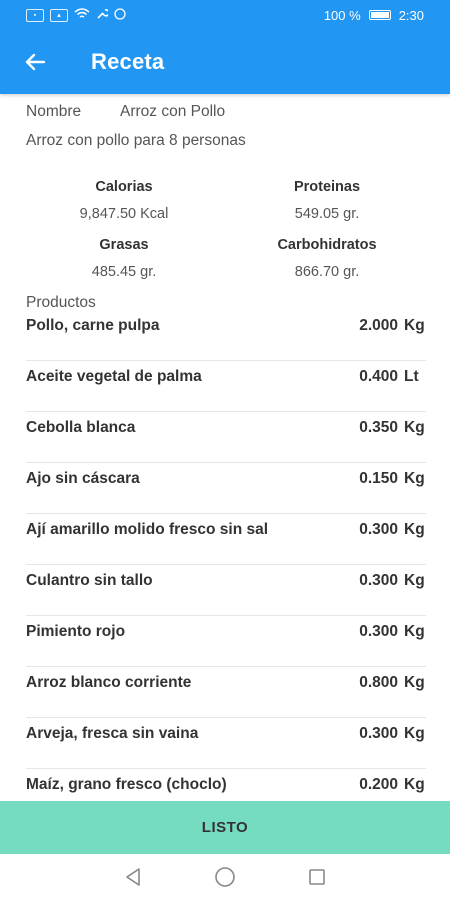 The width and height of the screenshot is (450, 900). I want to click on triangle-back-icon, so click(133, 877).